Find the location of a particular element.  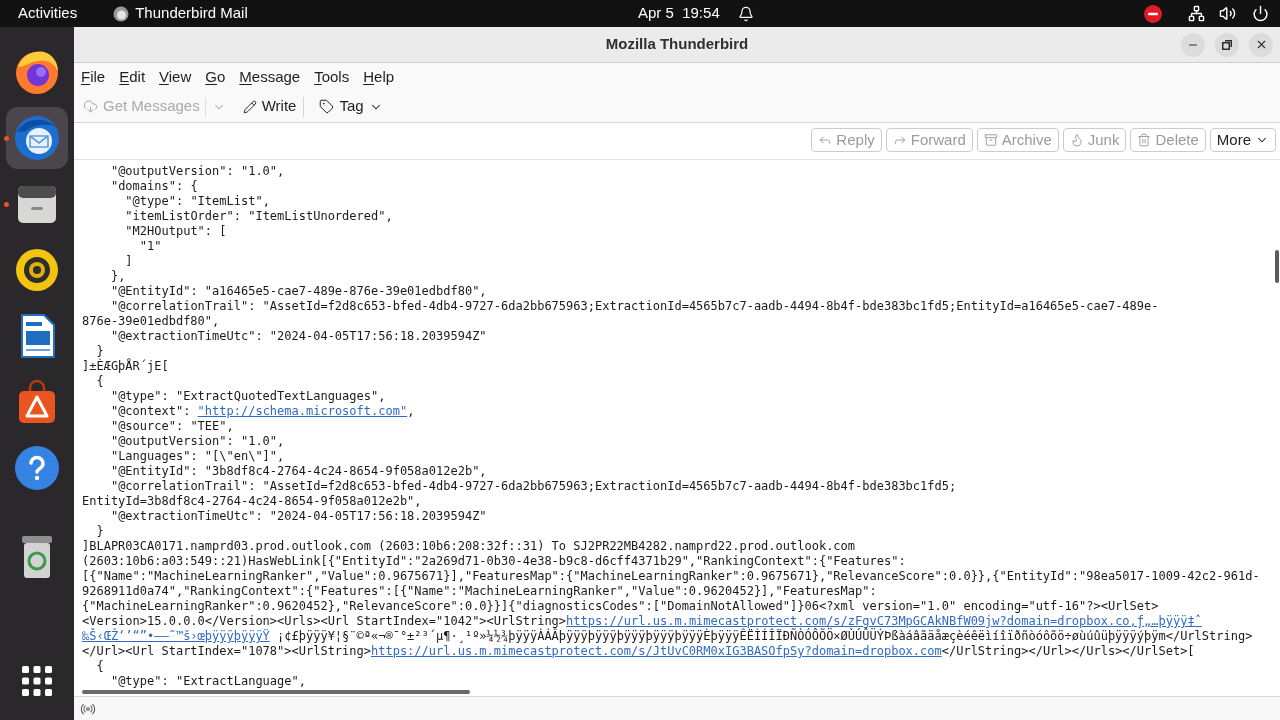

message-text-line: <Version>15.0.0.0</Version><Urls><Url StartIndex="1042"><UrlString>https://url.us.m.mimecastprotect.com/s/zFgvC73MpGCAkNBfW09jw?domain=dropbox.co‚ƒ„…þÿÿÿ‡ˆ is located at coordinates (642, 621).